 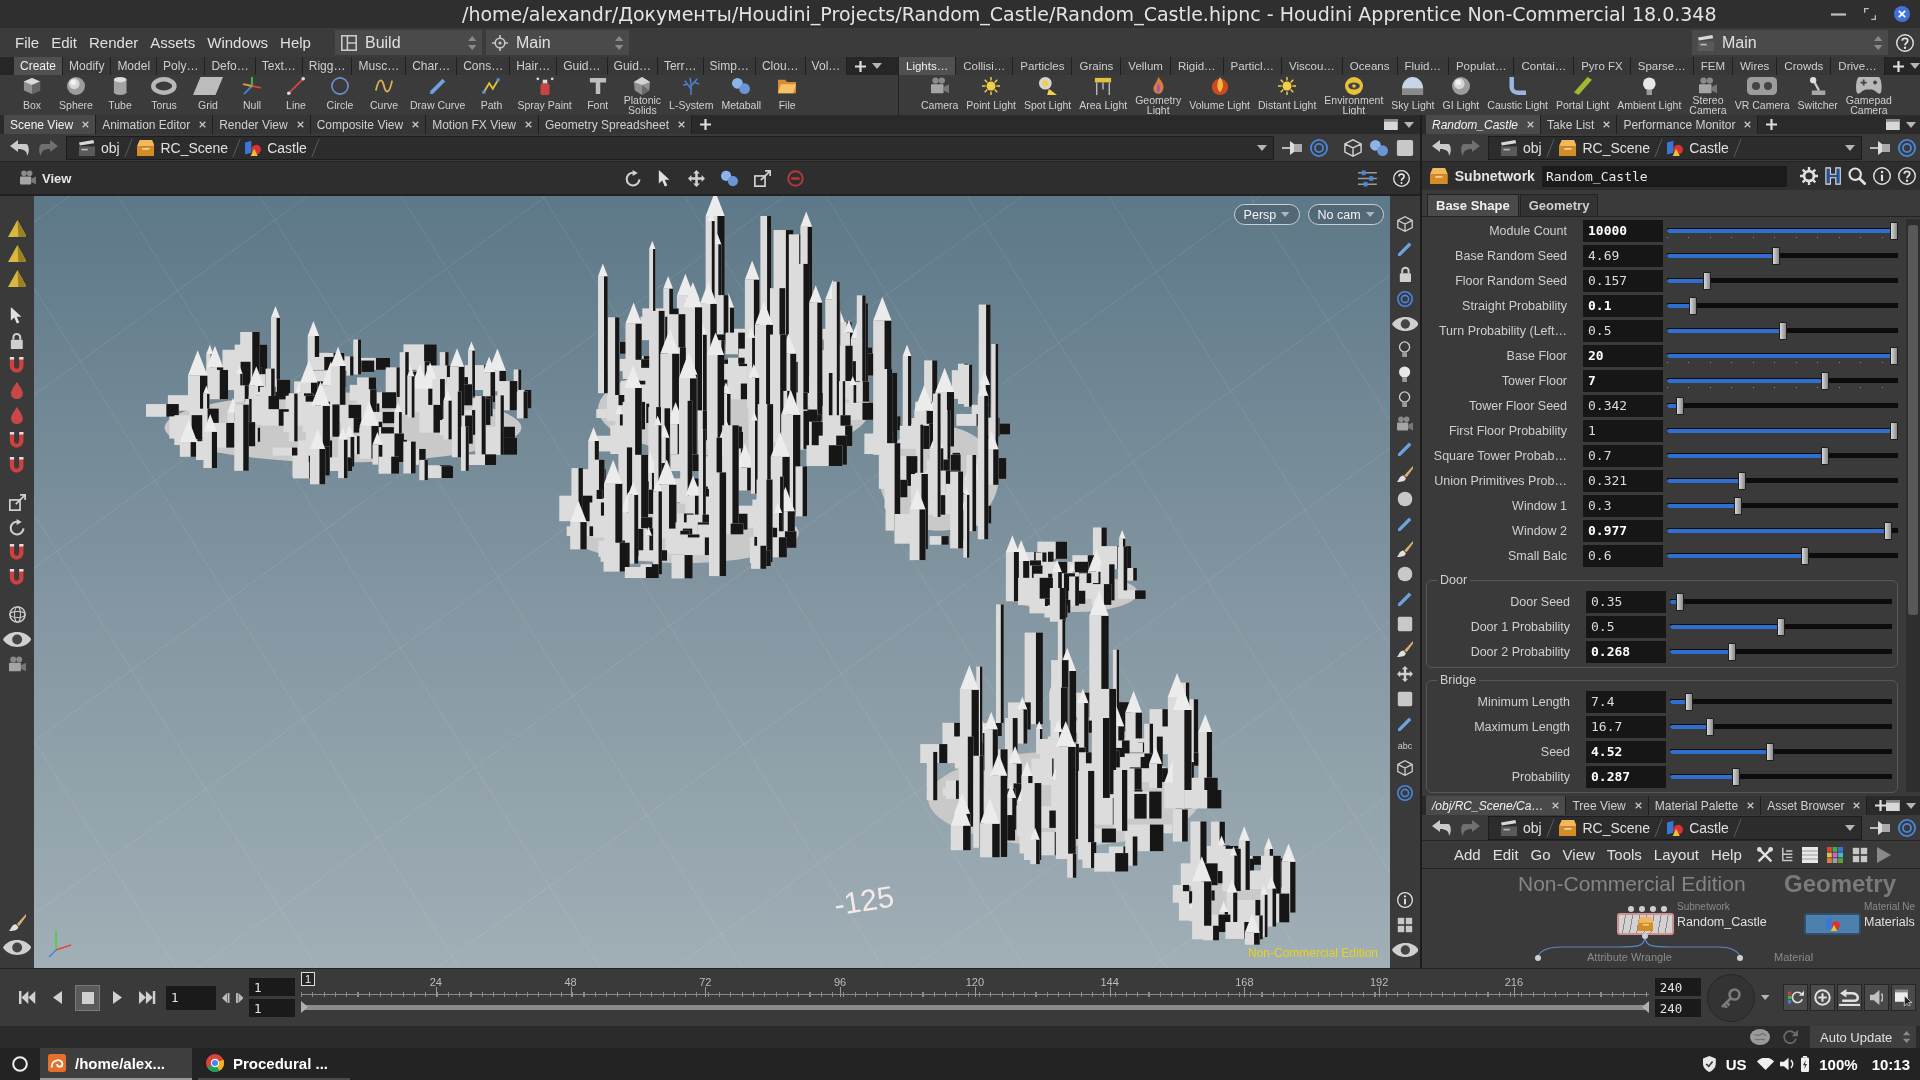 I want to click on pyramid-icon, so click(x=17, y=228).